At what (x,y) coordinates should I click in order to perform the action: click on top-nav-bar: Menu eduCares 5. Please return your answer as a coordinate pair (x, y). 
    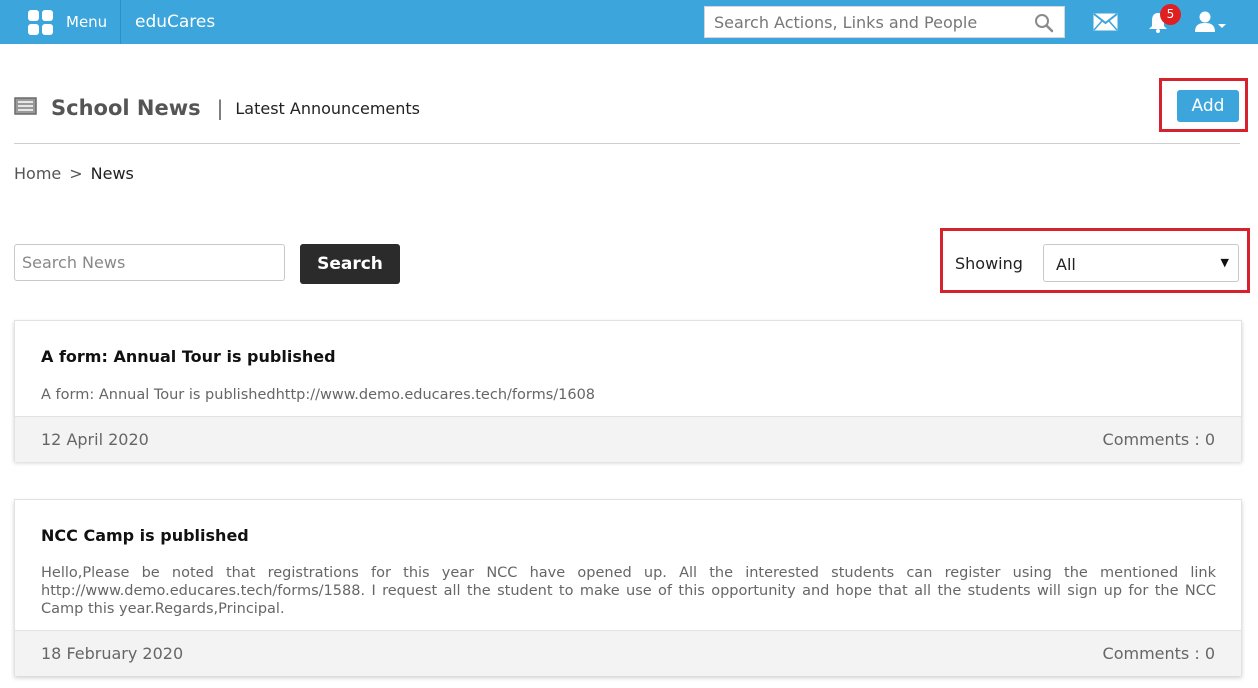
    Looking at the image, I should click on (629, 22).